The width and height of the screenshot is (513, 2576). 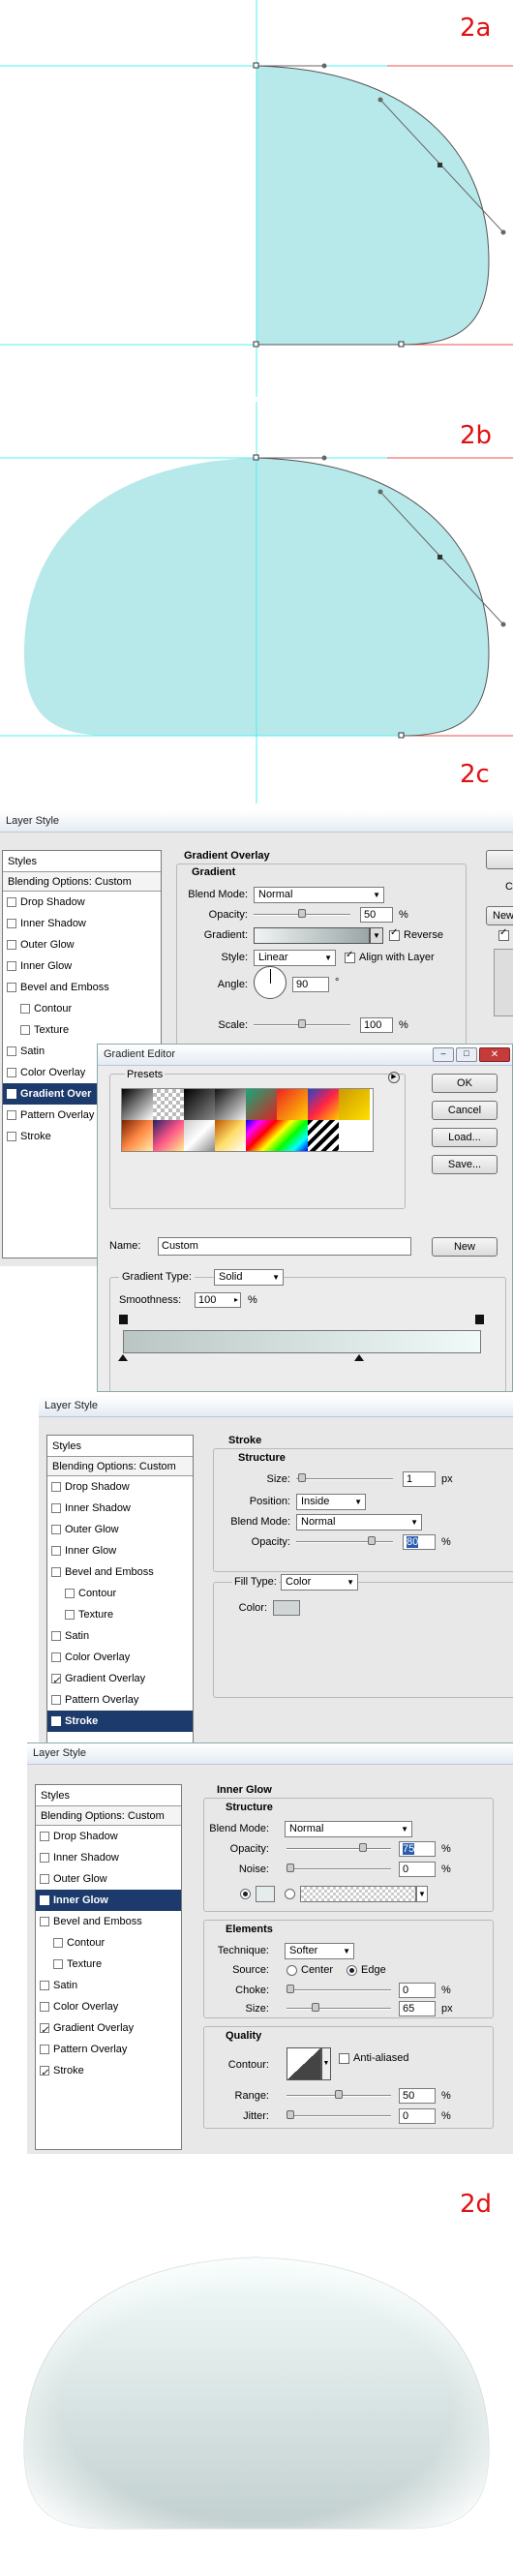 I want to click on gradient-swatch, so click(x=312, y=936).